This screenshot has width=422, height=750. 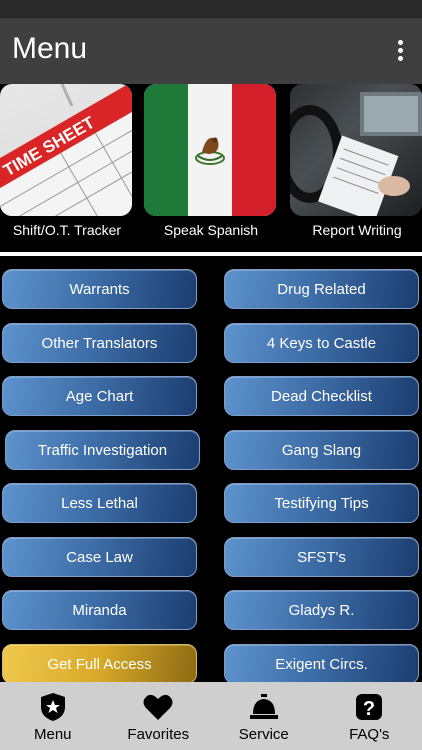 What do you see at coordinates (67, 230) in the screenshot?
I see `tile-caption: Shift/O.T. Tracker` at bounding box center [67, 230].